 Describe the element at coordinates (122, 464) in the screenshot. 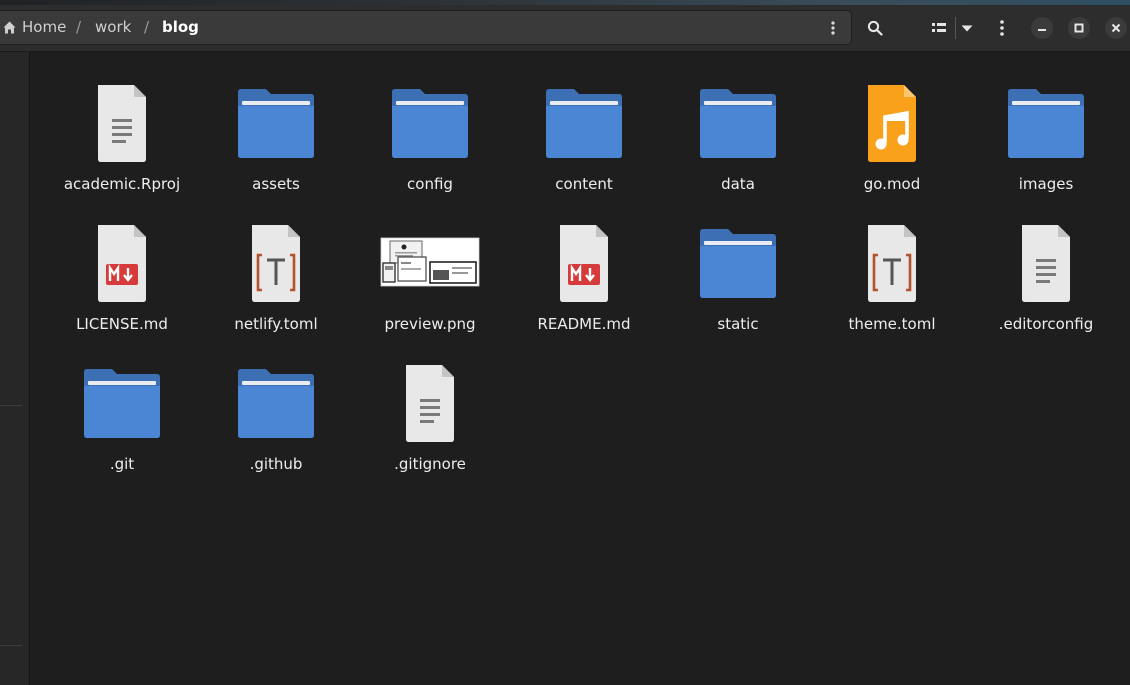

I see `file-name-label: .git` at that location.